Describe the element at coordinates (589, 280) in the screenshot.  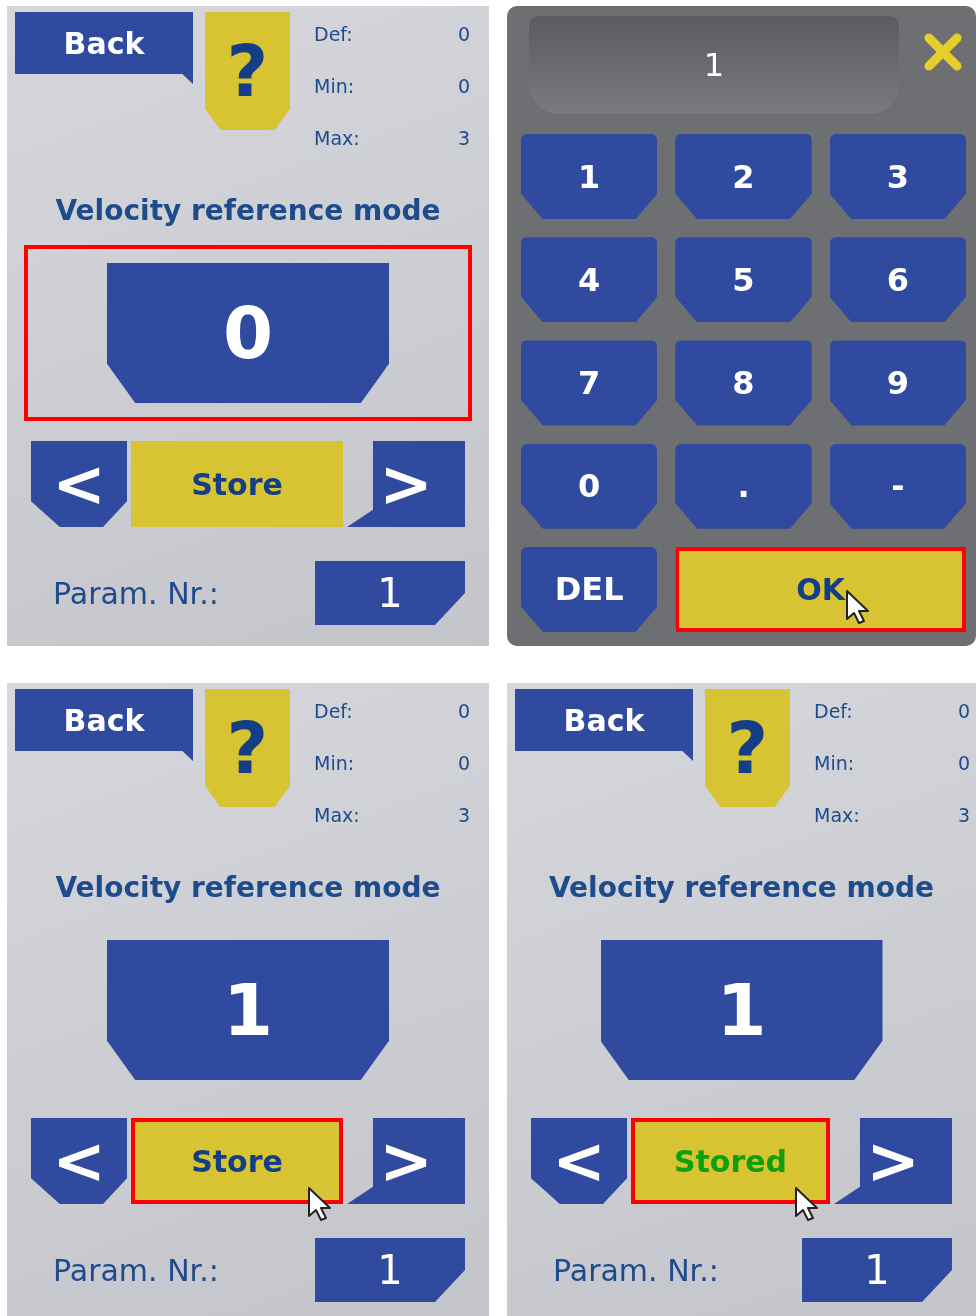
I see `keypad-key: 4` at that location.